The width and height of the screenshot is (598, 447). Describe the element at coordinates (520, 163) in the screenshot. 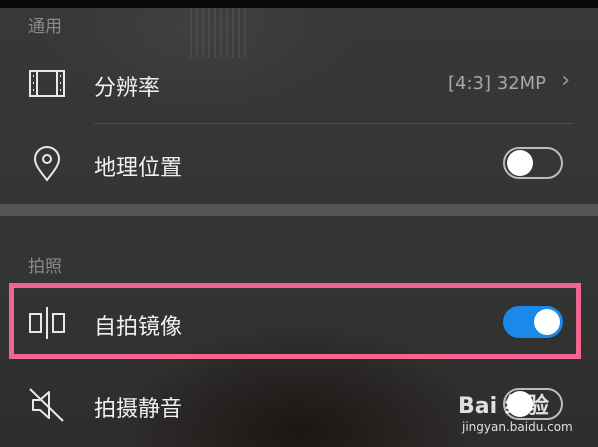

I see `toggle-knob` at that location.